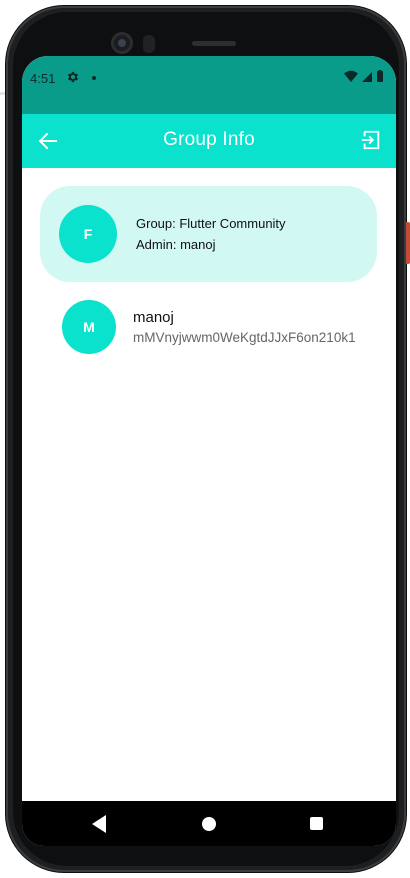 The image size is (410, 878). Describe the element at coordinates (351, 76) in the screenshot. I see `wifi-icon` at that location.